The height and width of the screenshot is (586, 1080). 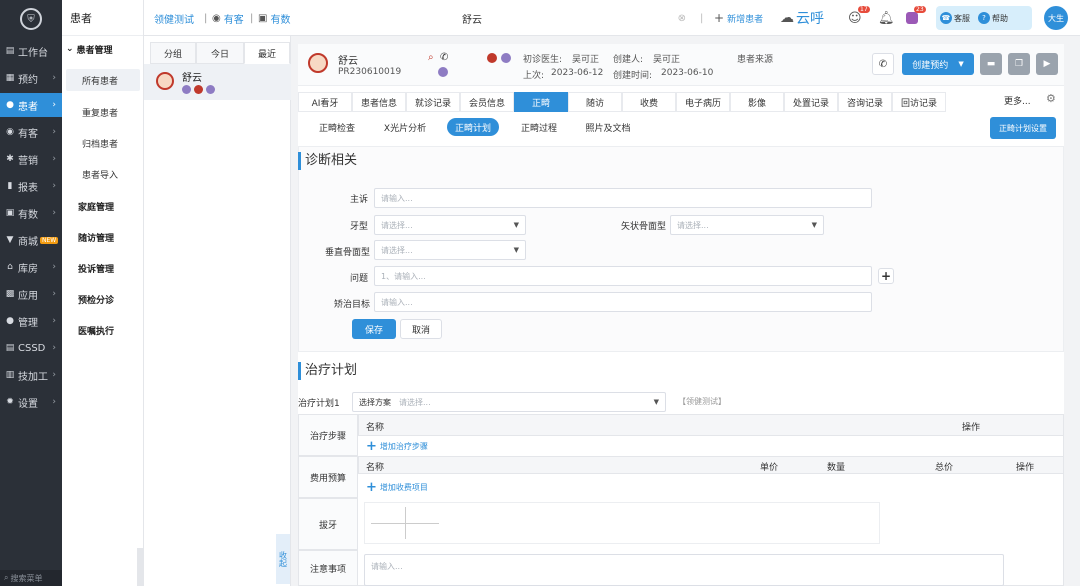 What do you see at coordinates (802, 18) in the screenshot?
I see `yunhu-button: ☁ 云呼` at bounding box center [802, 18].